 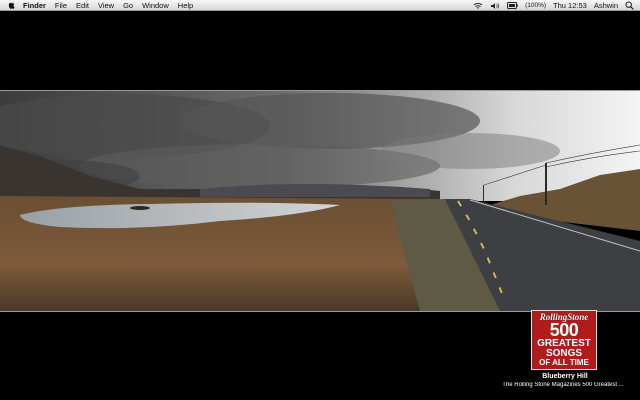 What do you see at coordinates (106, 5) in the screenshot?
I see `menu-view: View` at bounding box center [106, 5].